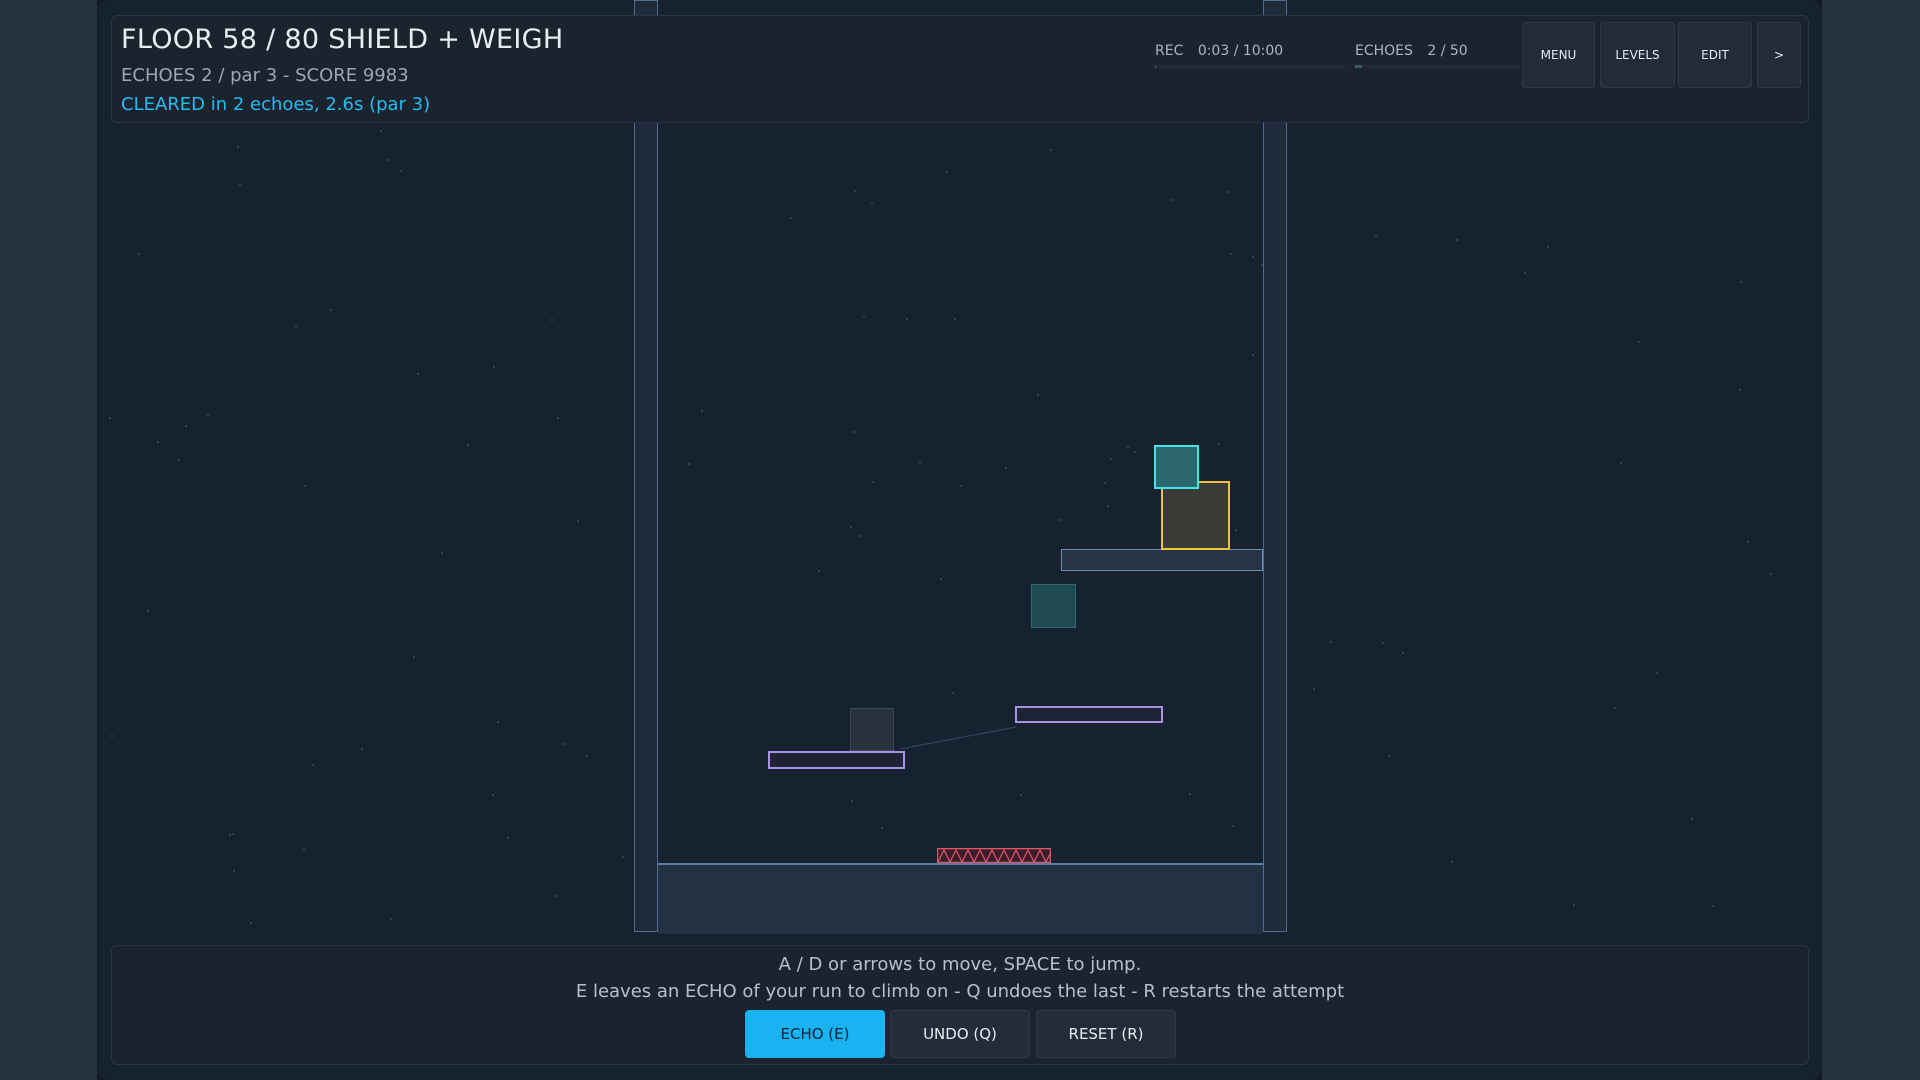 This screenshot has width=1920, height=1080. What do you see at coordinates (1275, 466) in the screenshot?
I see `shaft-right-wall` at bounding box center [1275, 466].